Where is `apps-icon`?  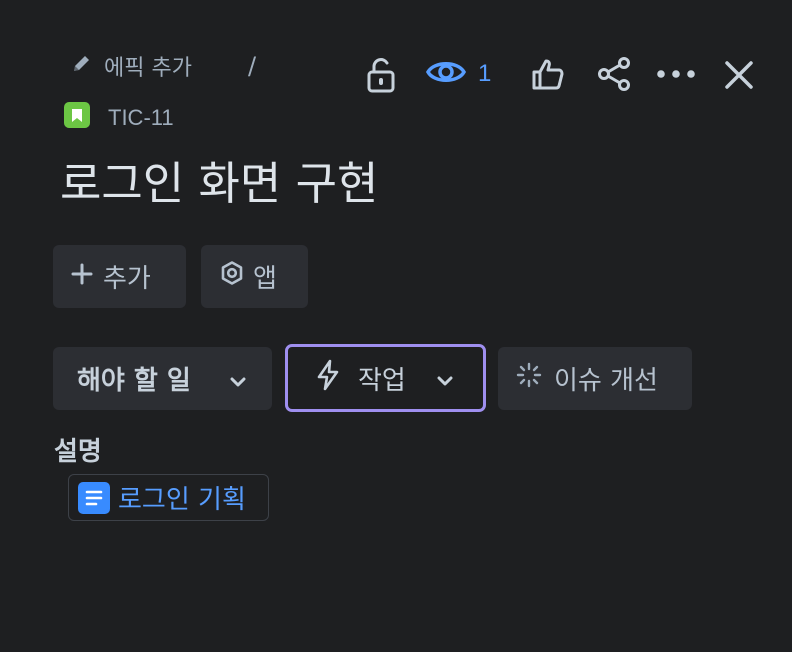
apps-icon is located at coordinates (232, 276).